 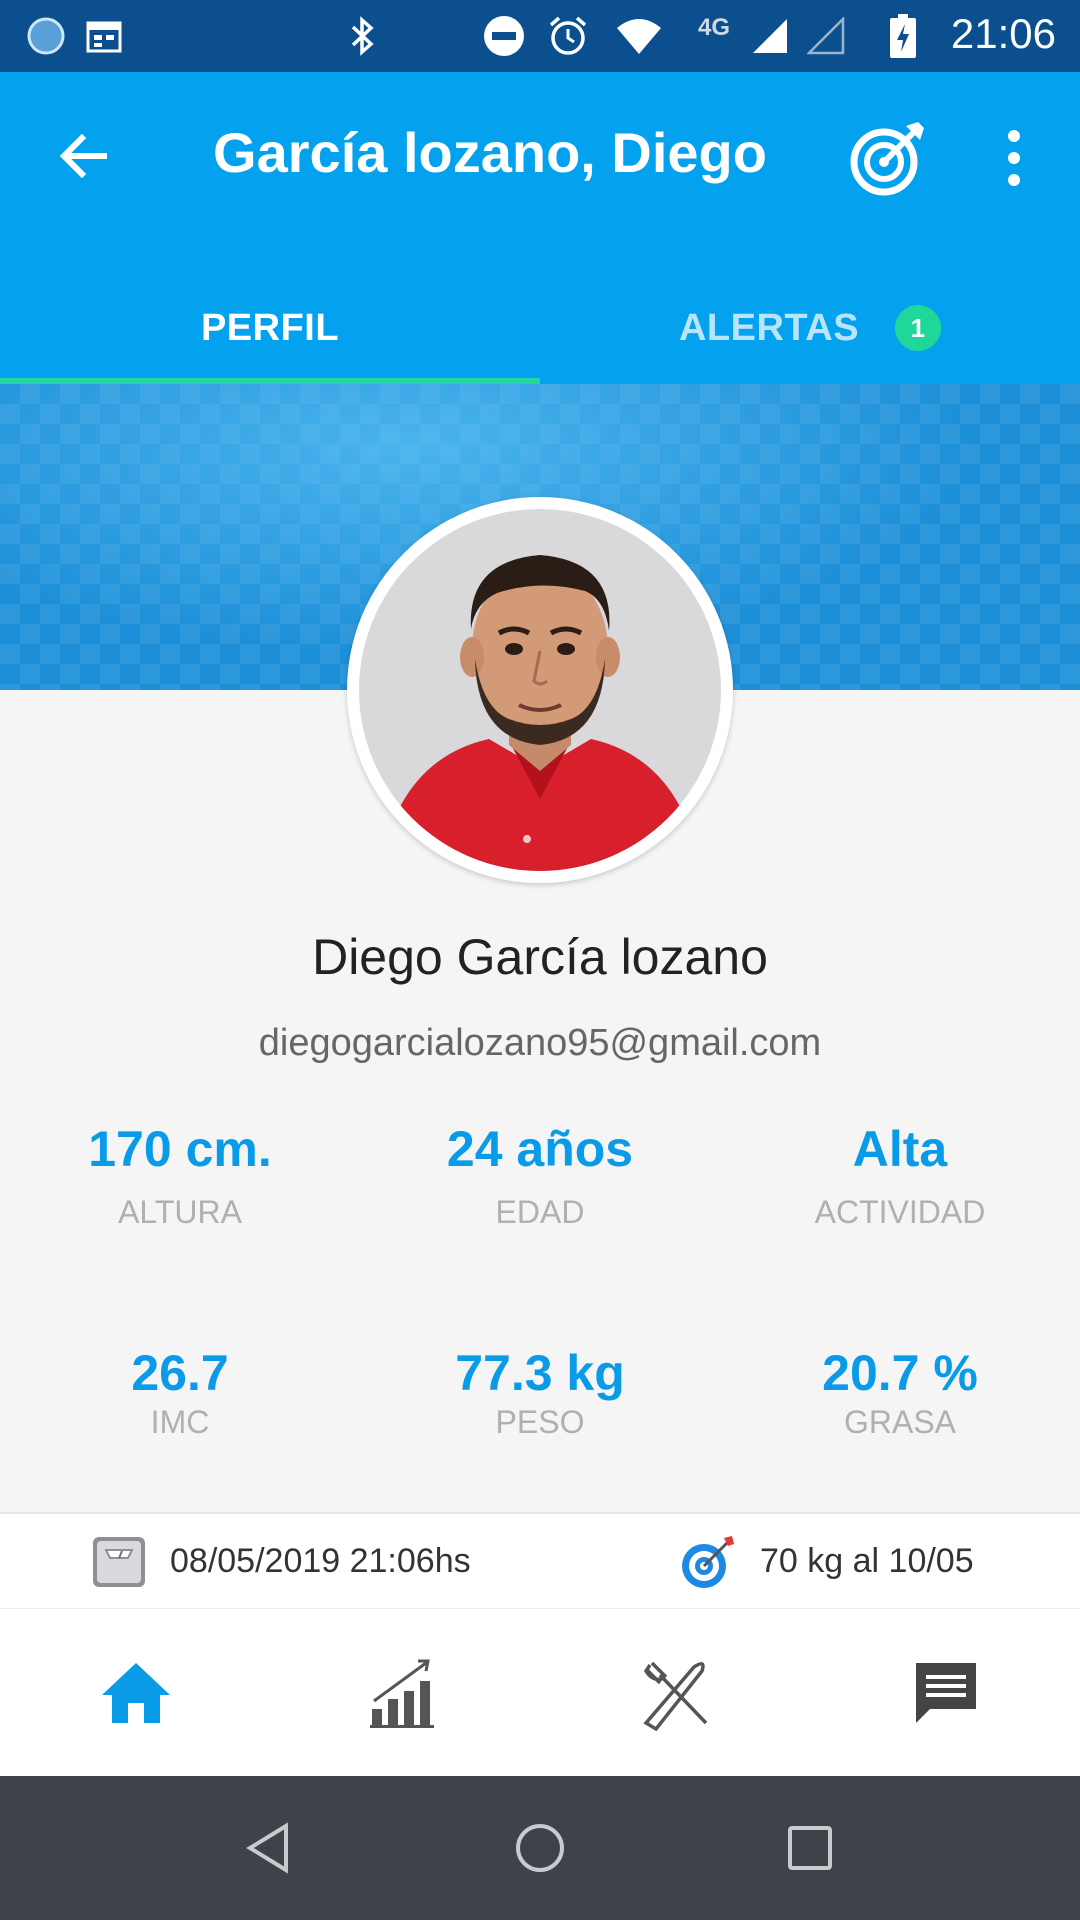 I want to click on signal-icon, so click(x=770, y=36).